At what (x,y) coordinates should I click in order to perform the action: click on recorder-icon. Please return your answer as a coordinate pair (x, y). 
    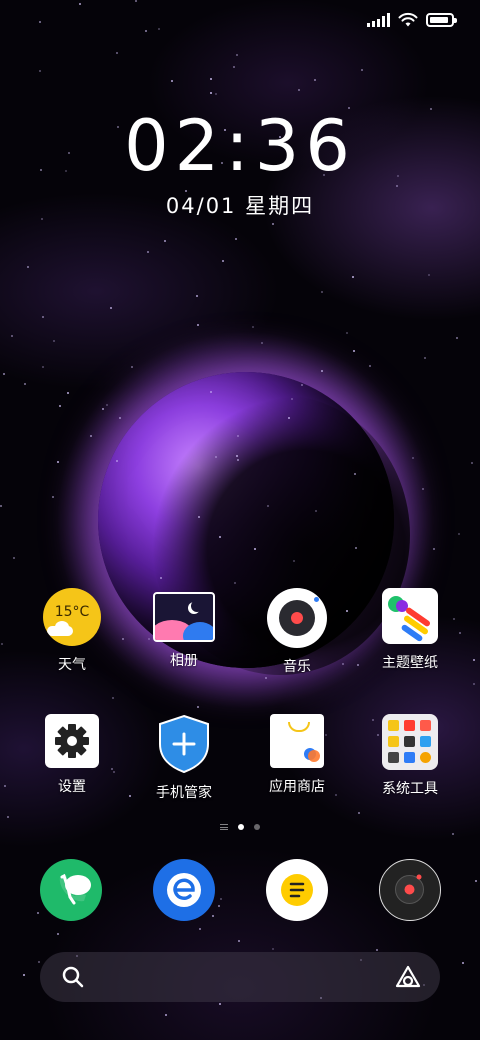
    Looking at the image, I should click on (409, 889).